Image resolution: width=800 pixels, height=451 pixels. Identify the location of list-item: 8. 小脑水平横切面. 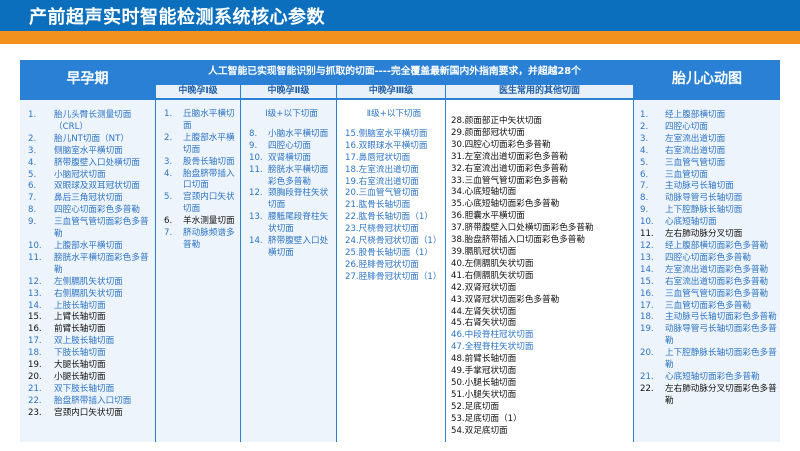
(291, 135).